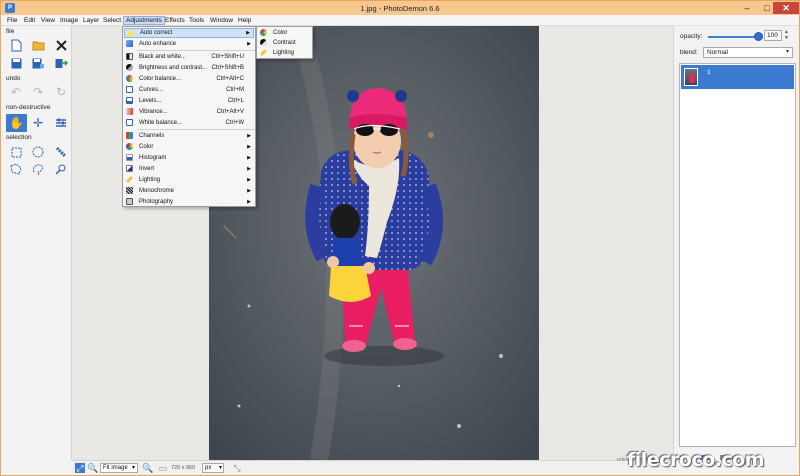 This screenshot has height=476, width=800. What do you see at coordinates (758, 36) in the screenshot?
I see `opacity-slider-knob` at bounding box center [758, 36].